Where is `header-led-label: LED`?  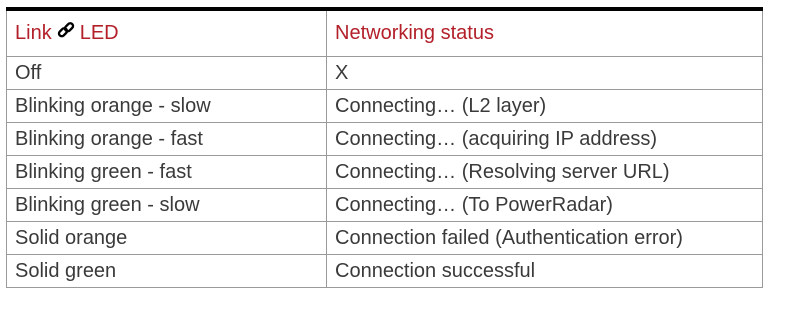 header-led-label: LED is located at coordinates (99, 32).